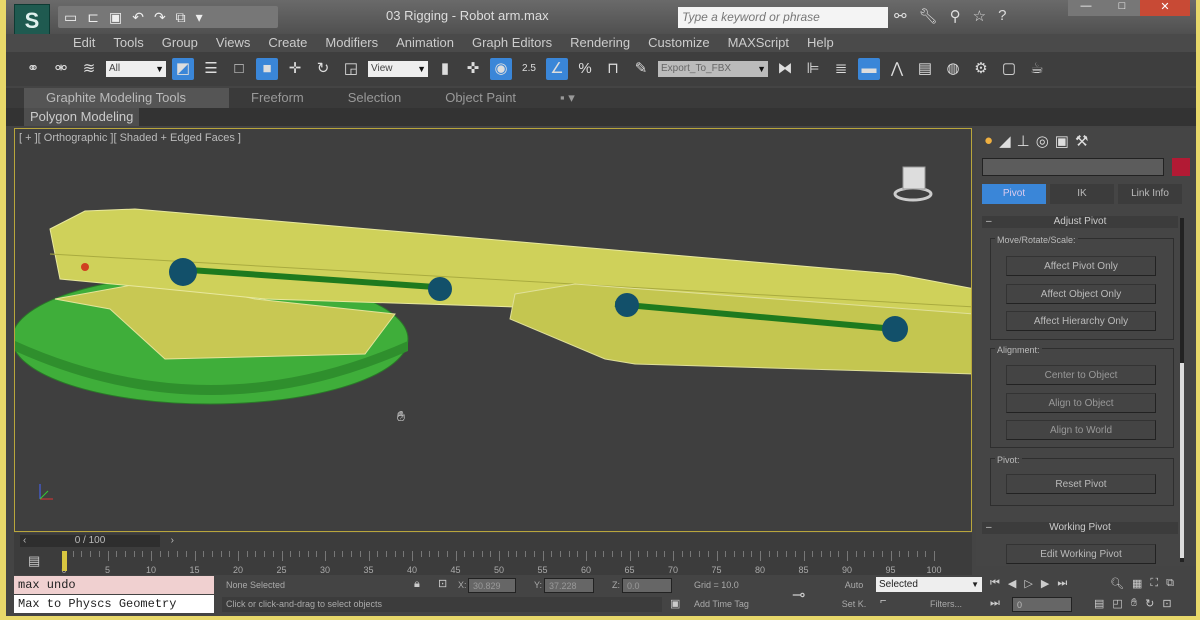 Image resolution: width=1200 pixels, height=620 pixels. What do you see at coordinates (953, 69) in the screenshot?
I see `material-editor-icon: ◍` at bounding box center [953, 69].